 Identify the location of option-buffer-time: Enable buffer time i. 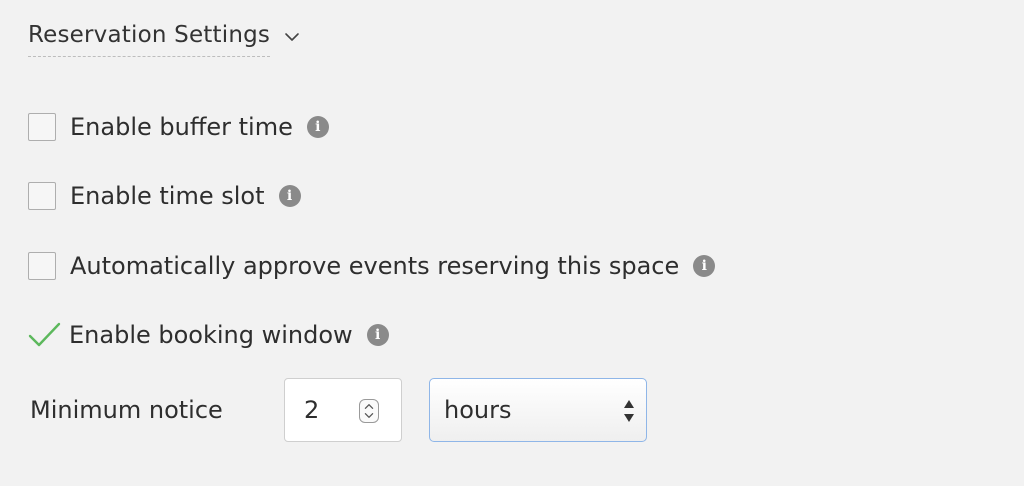
(178, 127).